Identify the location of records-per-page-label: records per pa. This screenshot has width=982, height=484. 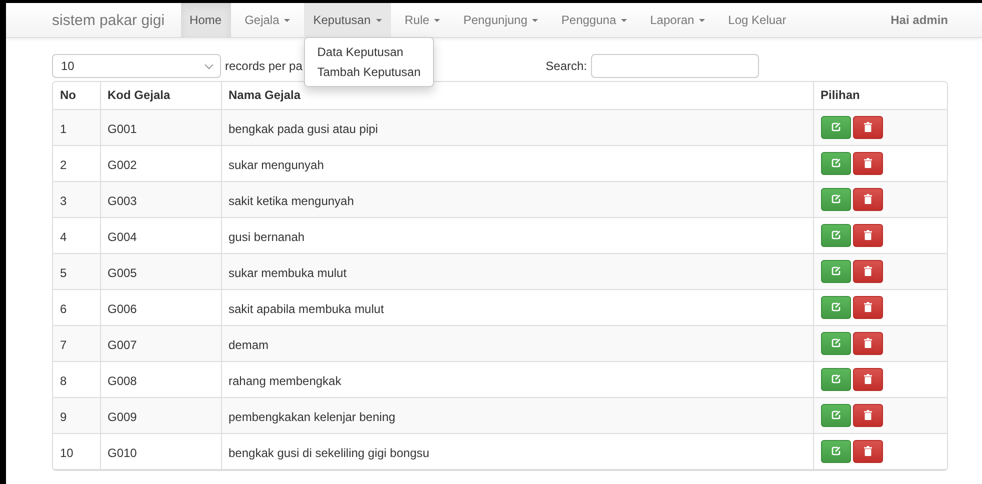
(263, 66).